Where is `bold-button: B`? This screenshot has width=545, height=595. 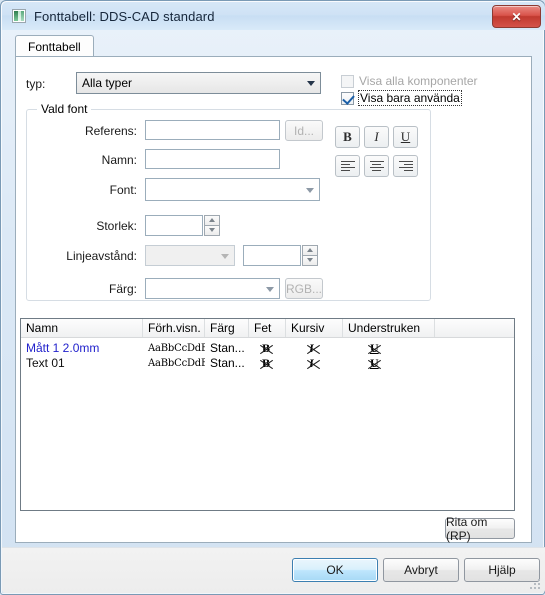
bold-button: B is located at coordinates (347, 137).